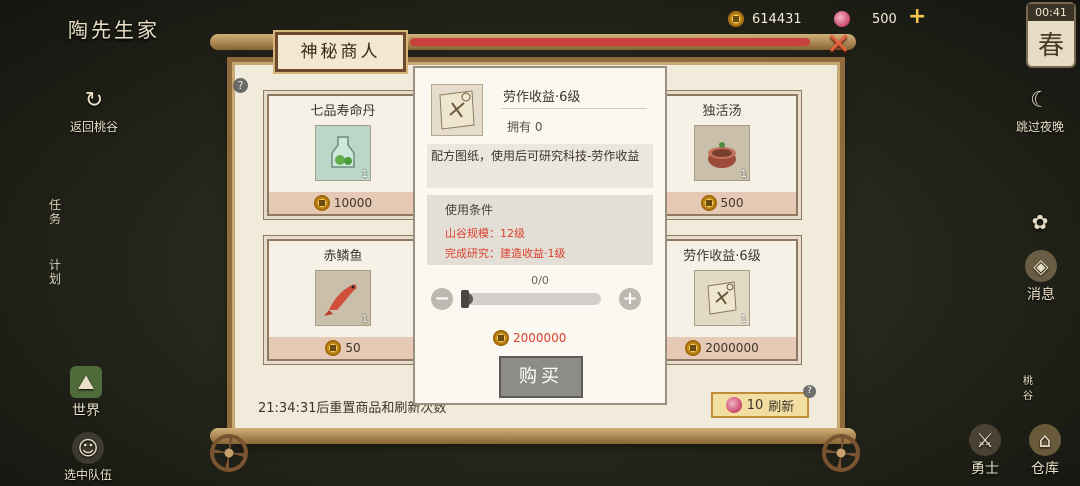  What do you see at coordinates (1039, 127) in the screenshot?
I see `skip-night-label: 跳过夜晚` at bounding box center [1039, 127].